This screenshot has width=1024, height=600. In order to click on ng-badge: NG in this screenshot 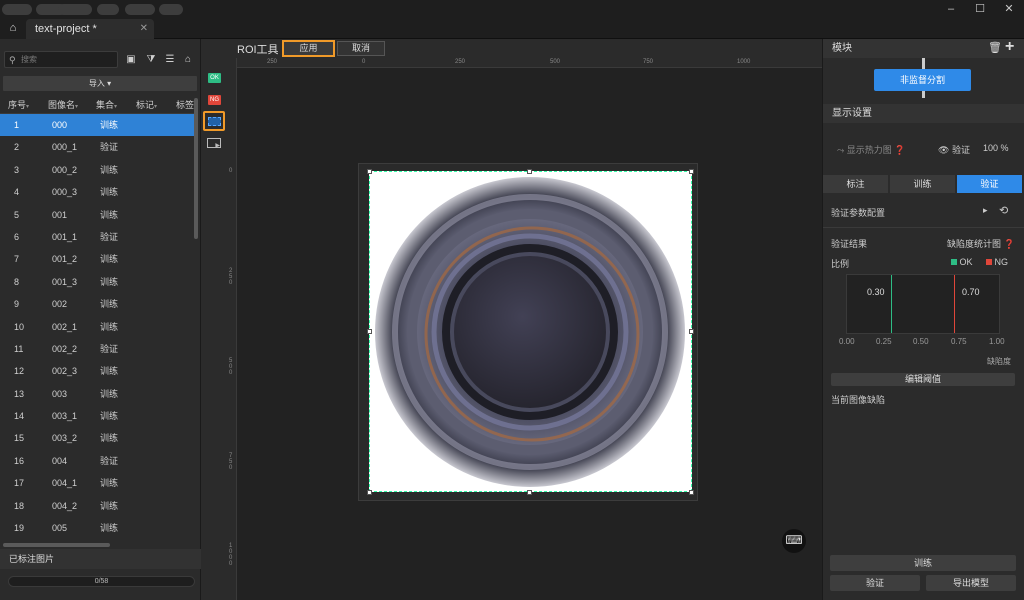, I will do `click(214, 100)`.